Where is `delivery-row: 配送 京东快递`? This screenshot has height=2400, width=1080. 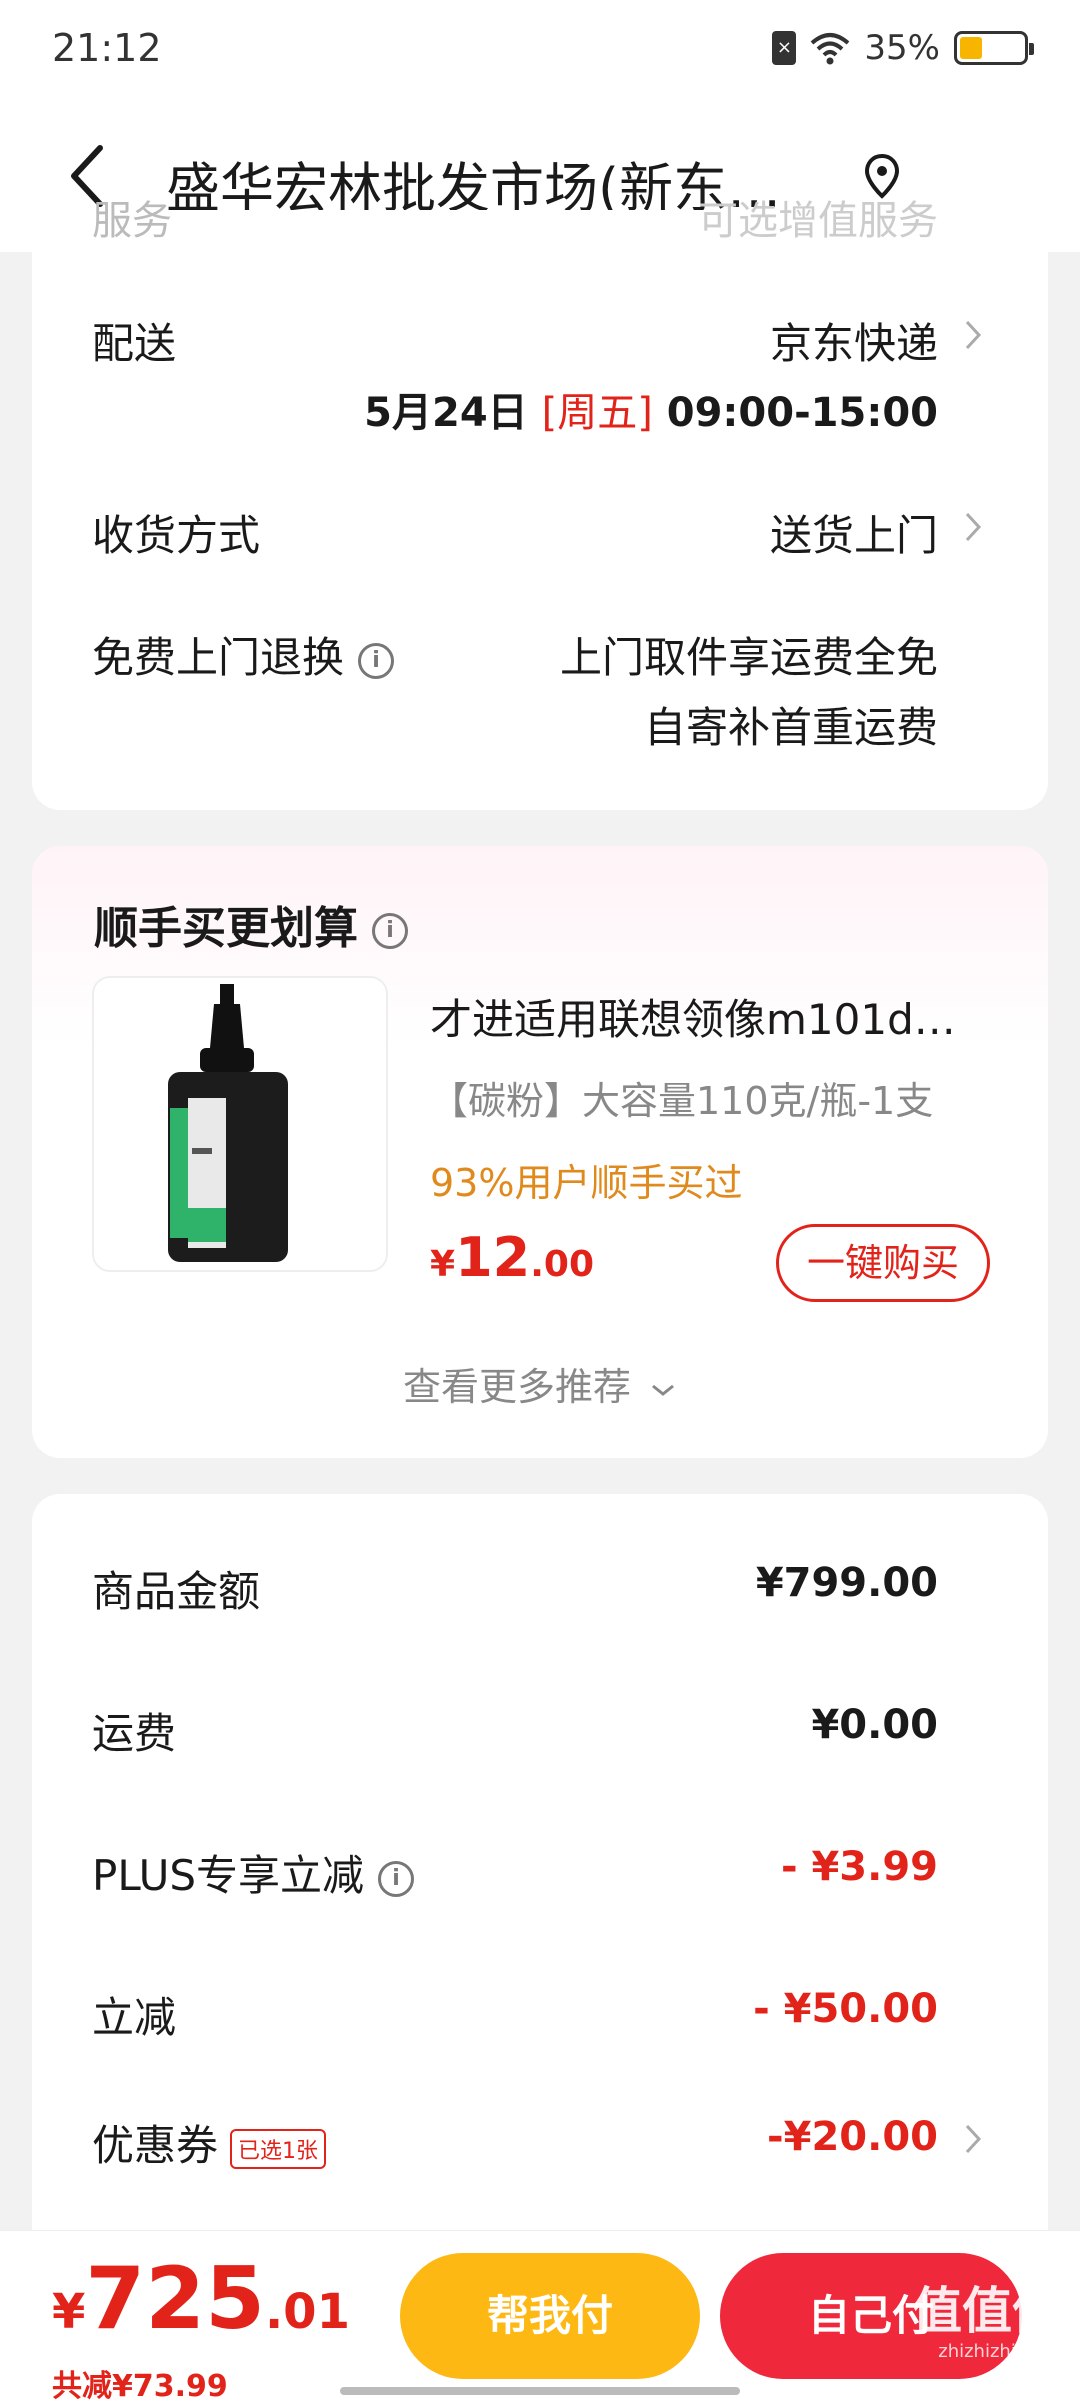
delivery-row: 配送 京东快递 is located at coordinates (540, 340).